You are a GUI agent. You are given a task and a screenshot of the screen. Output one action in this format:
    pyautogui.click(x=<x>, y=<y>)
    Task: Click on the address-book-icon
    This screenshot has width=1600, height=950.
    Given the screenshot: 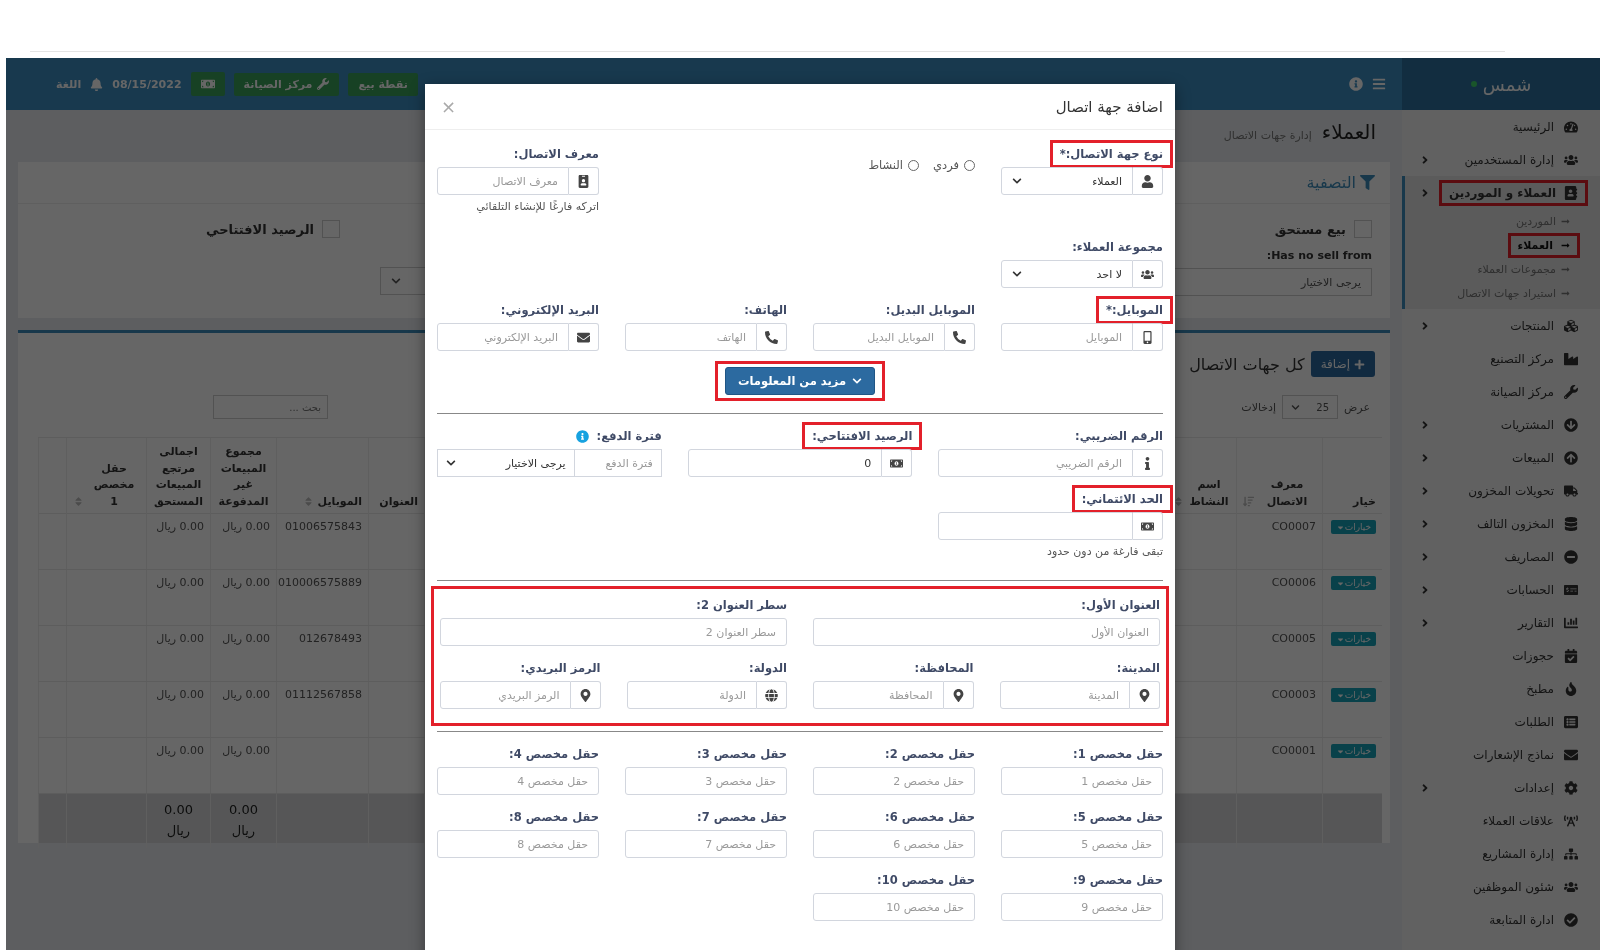 What is the action you would take?
    pyautogui.click(x=1571, y=192)
    